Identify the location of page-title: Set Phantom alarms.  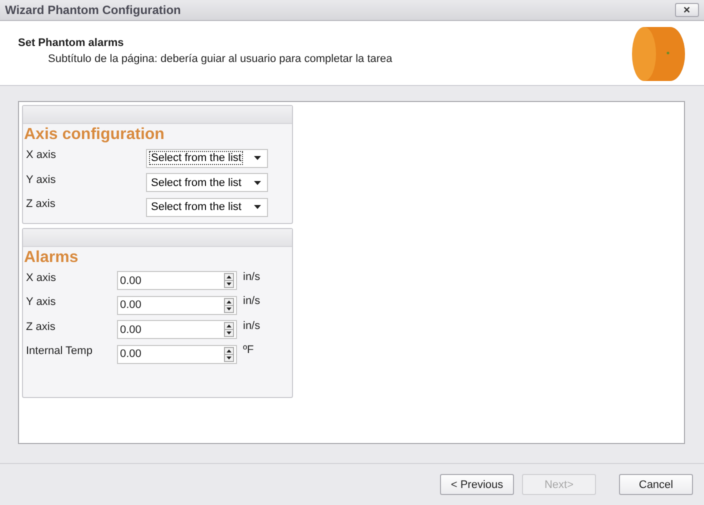
(71, 43).